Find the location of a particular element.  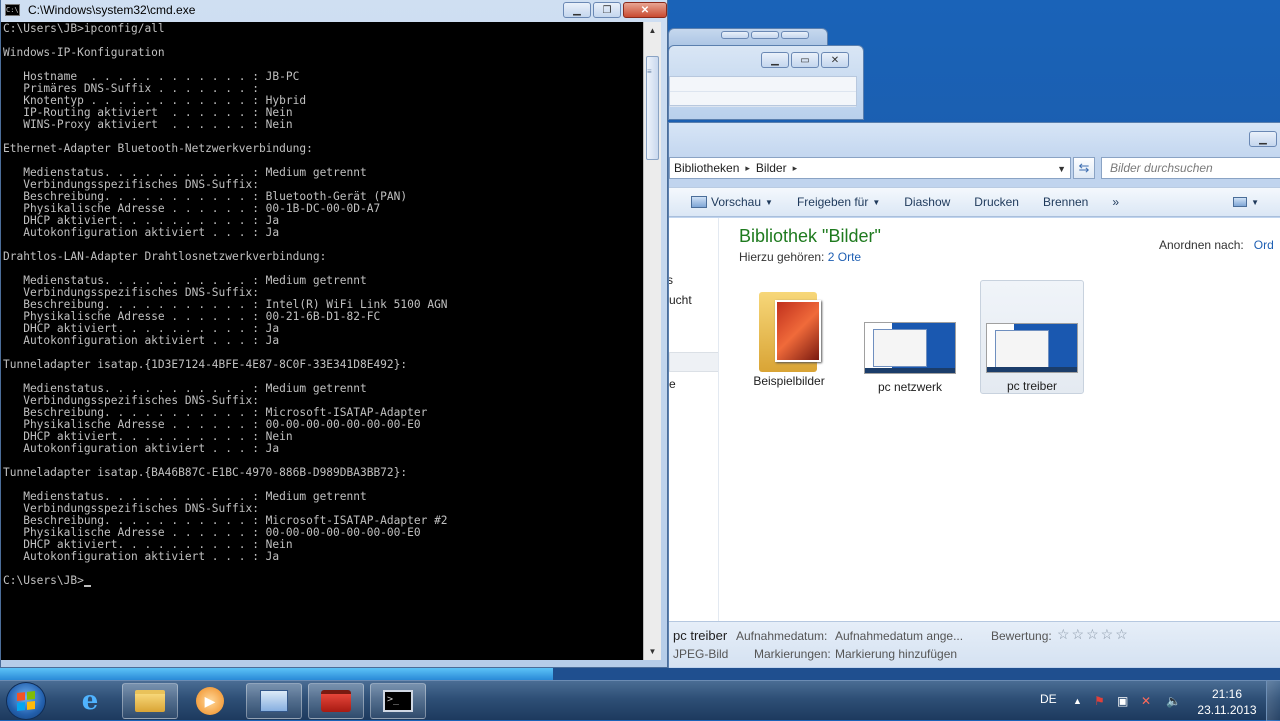

file-item-selected: pc treiber is located at coordinates (1032, 337).